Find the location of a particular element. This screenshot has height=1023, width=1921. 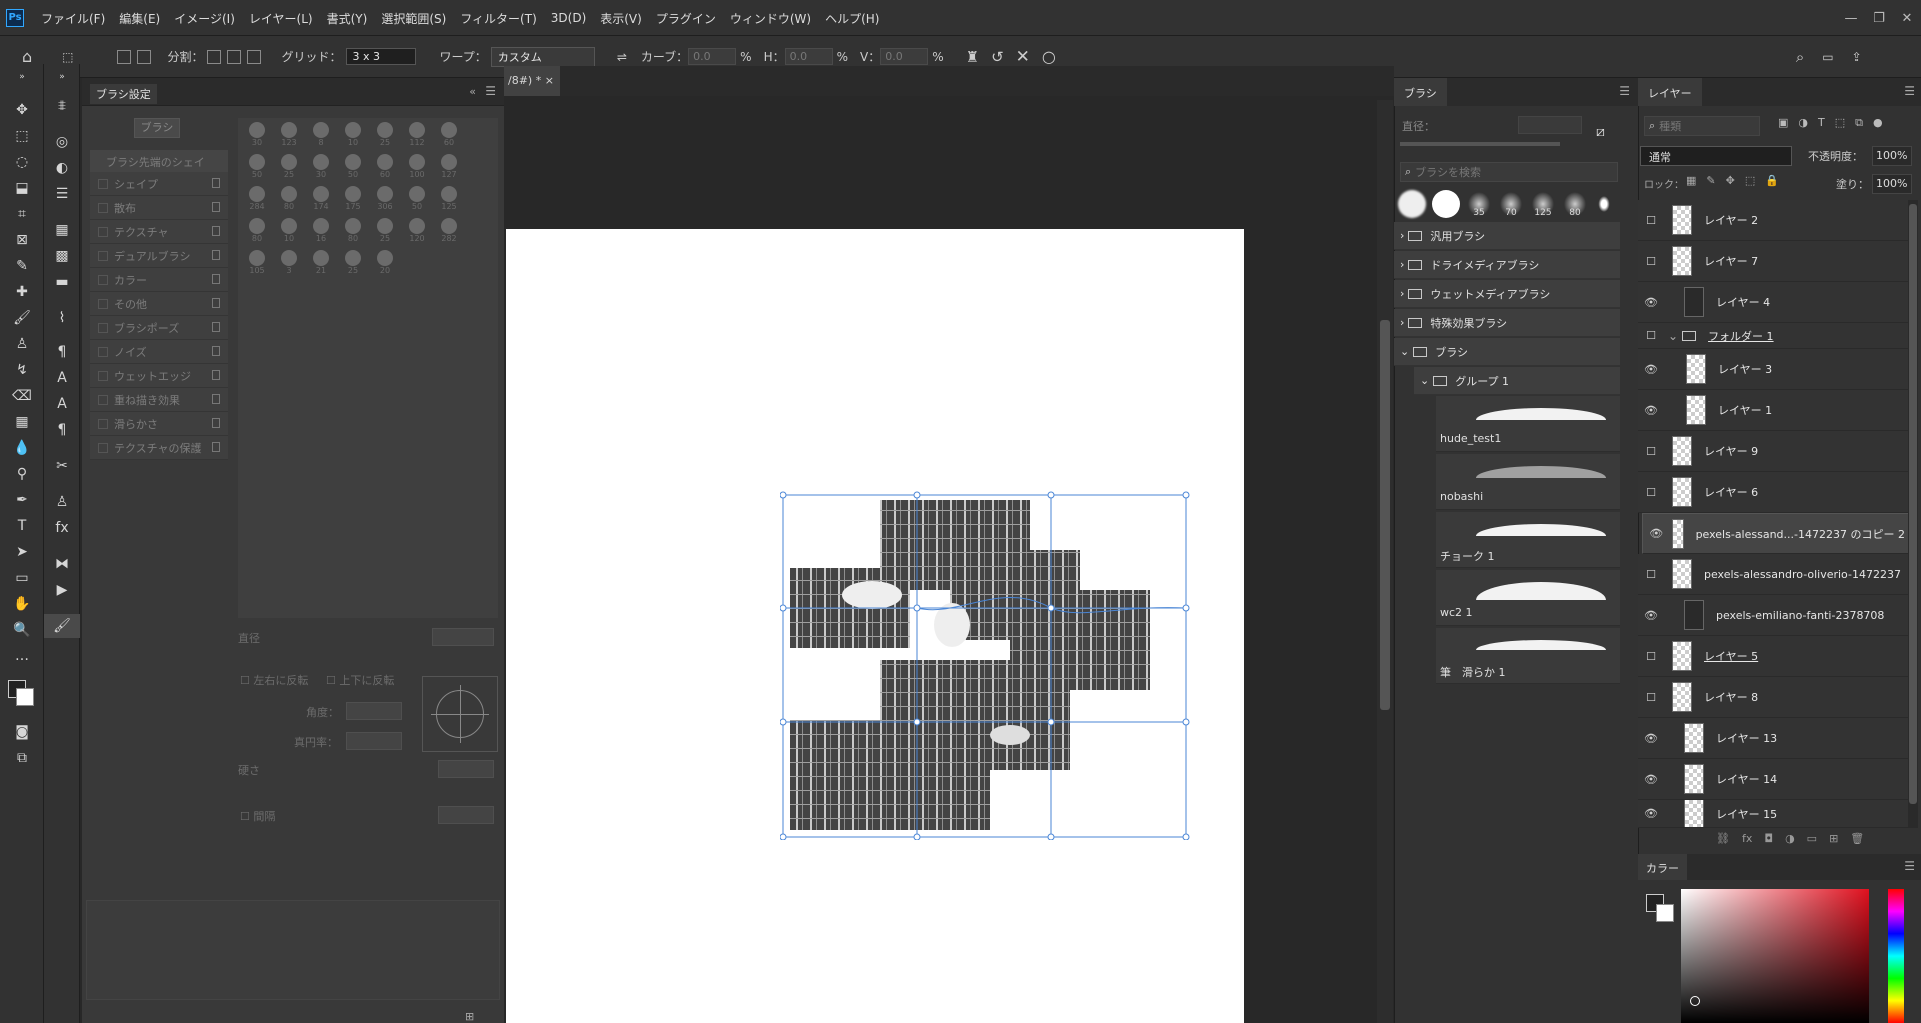

adjustments-icon: ◐ is located at coordinates (62, 168).